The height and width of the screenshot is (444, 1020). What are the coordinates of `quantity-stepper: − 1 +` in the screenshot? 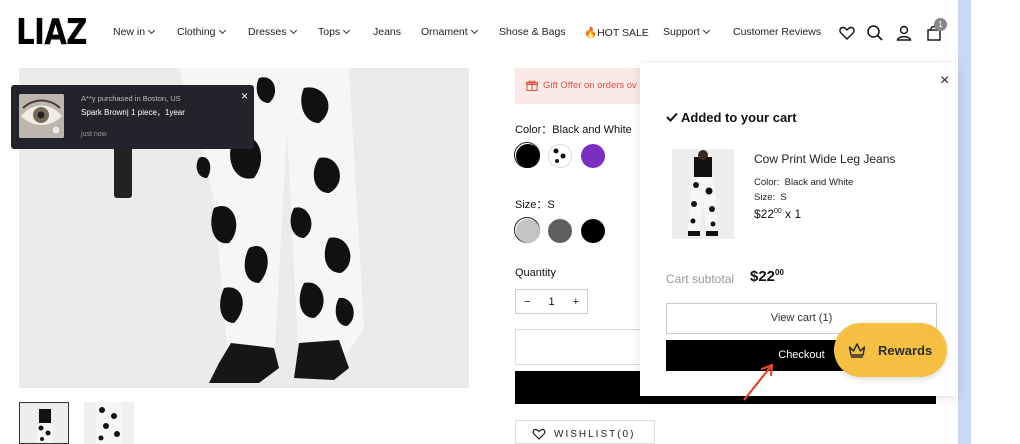 It's located at (551, 301).